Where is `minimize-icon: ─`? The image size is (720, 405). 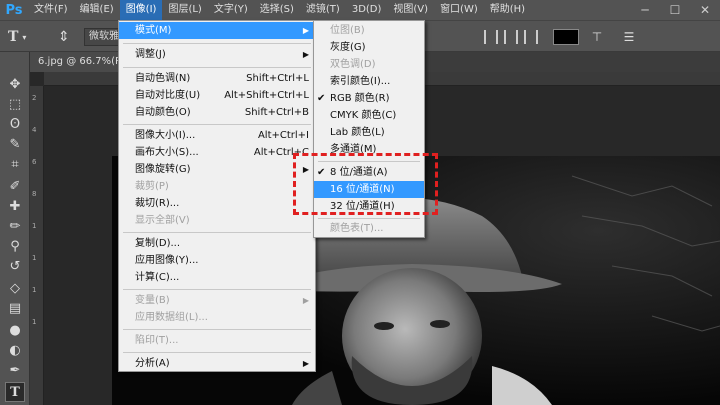 minimize-icon: ─ is located at coordinates (645, 10).